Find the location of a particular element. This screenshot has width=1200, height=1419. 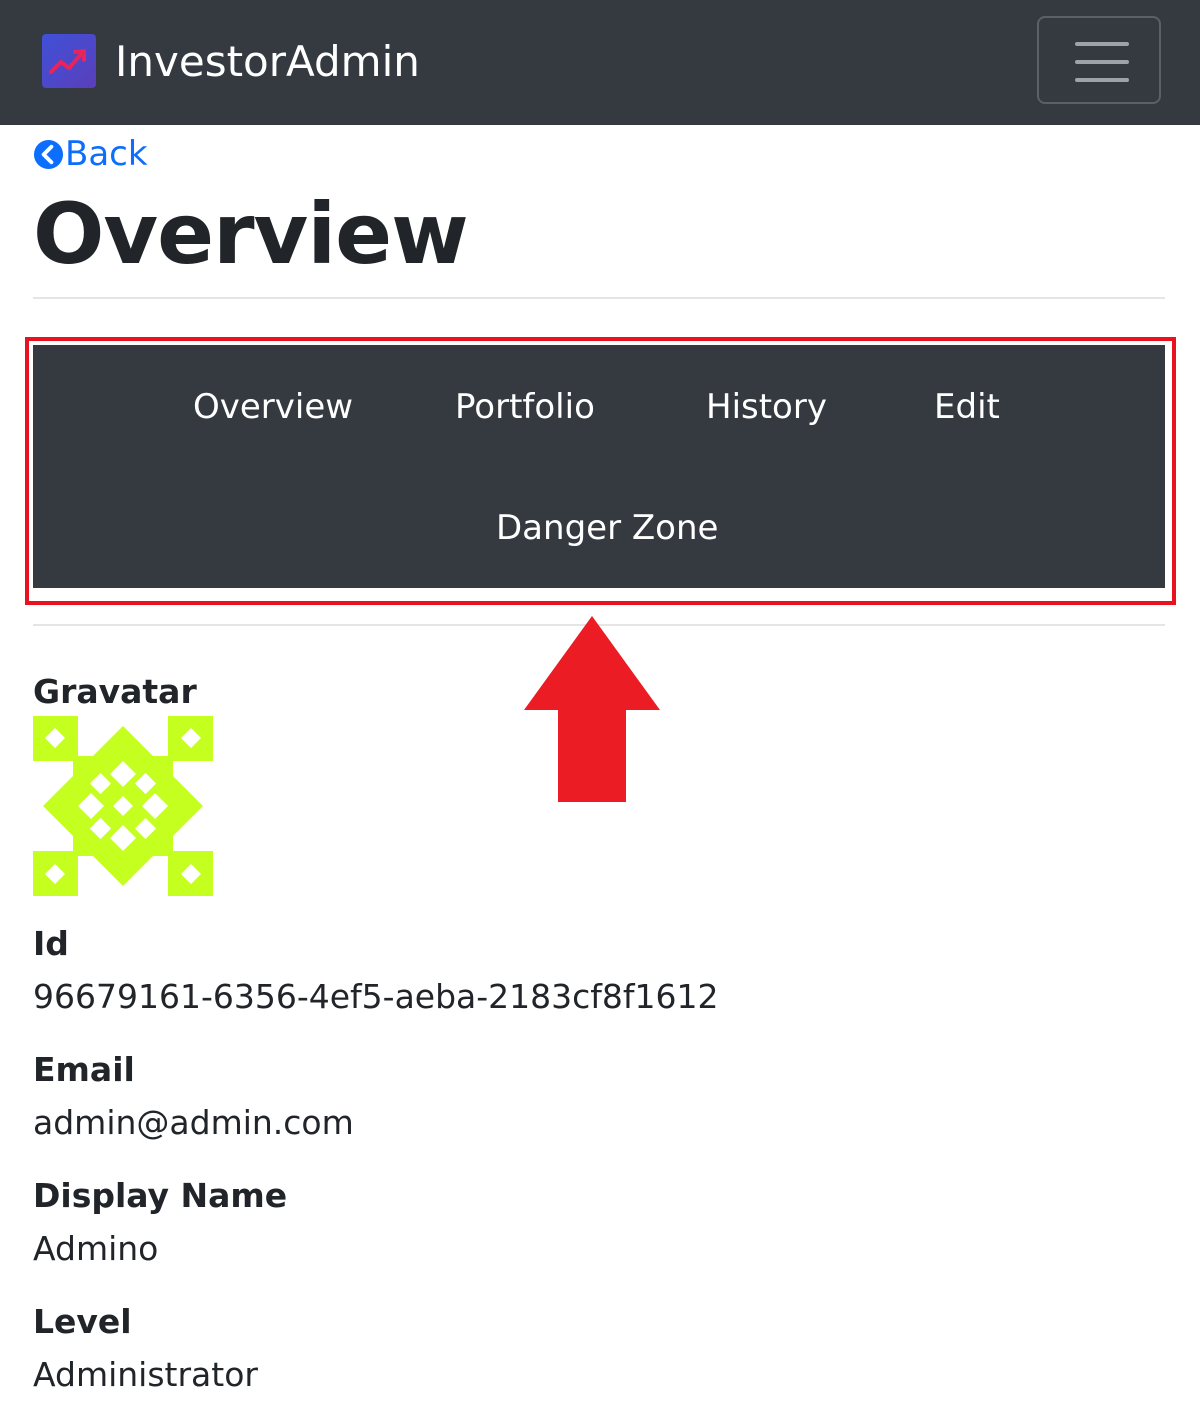

subnav-item-danger-zone: Danger Zone is located at coordinates (607, 528).